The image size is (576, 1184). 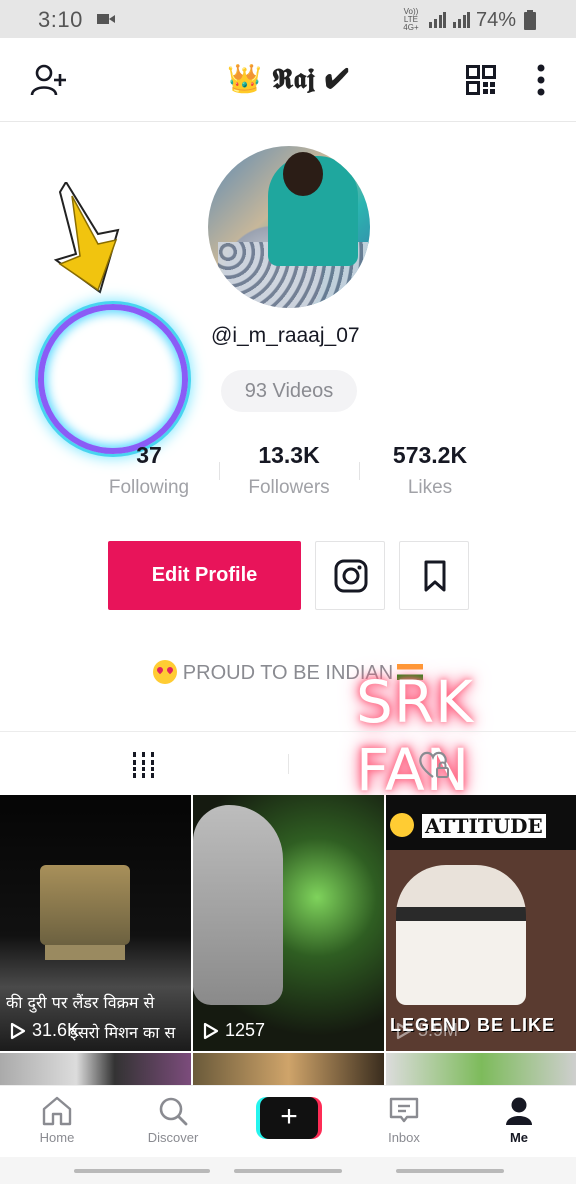 I want to click on plus-icon: +, so click(x=289, y=1118).